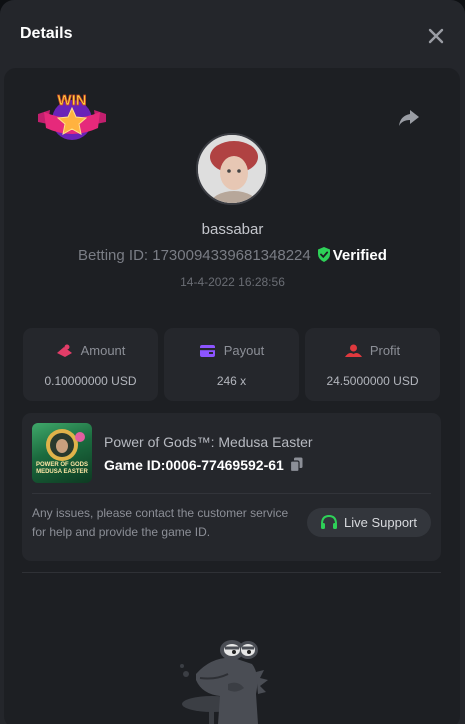 This screenshot has width=465, height=724. I want to click on stat-payout-value: 246 x, so click(231, 381).